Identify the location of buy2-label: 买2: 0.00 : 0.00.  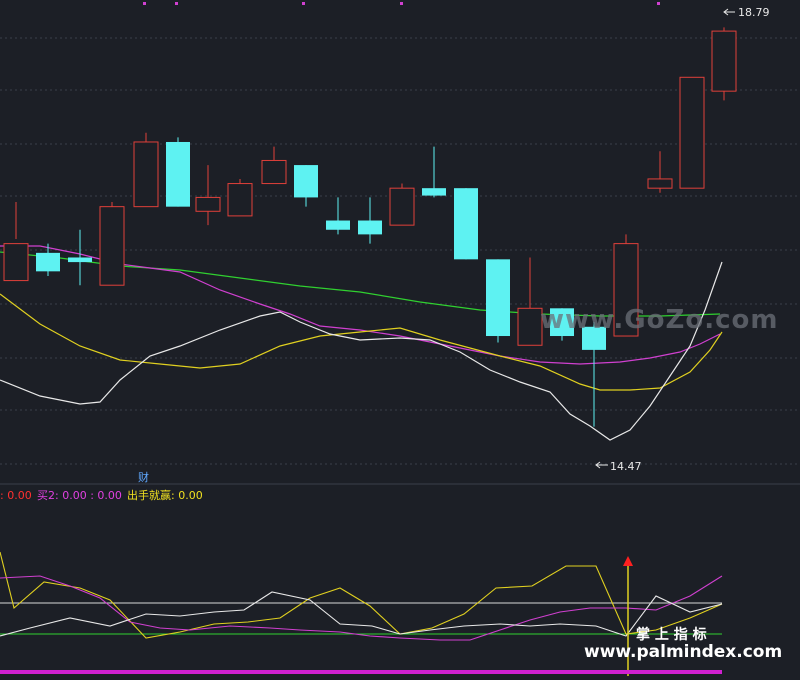
(79, 495).